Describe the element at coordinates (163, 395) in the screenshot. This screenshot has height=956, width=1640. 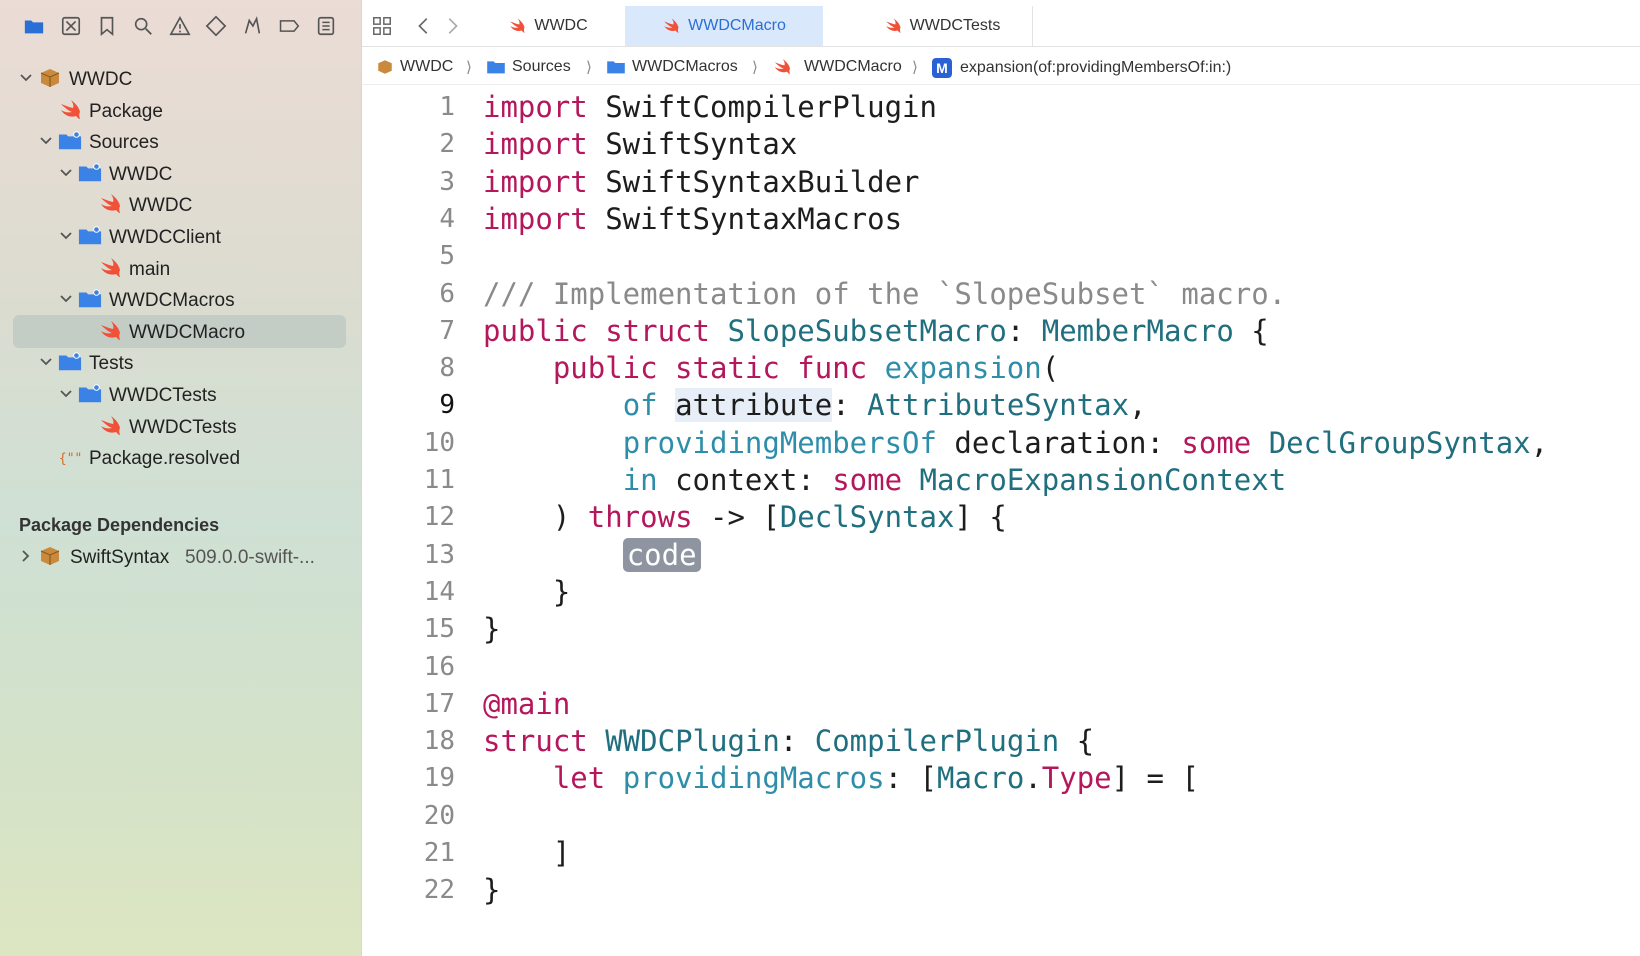
I see `tree-item-label: WWDCTests` at that location.